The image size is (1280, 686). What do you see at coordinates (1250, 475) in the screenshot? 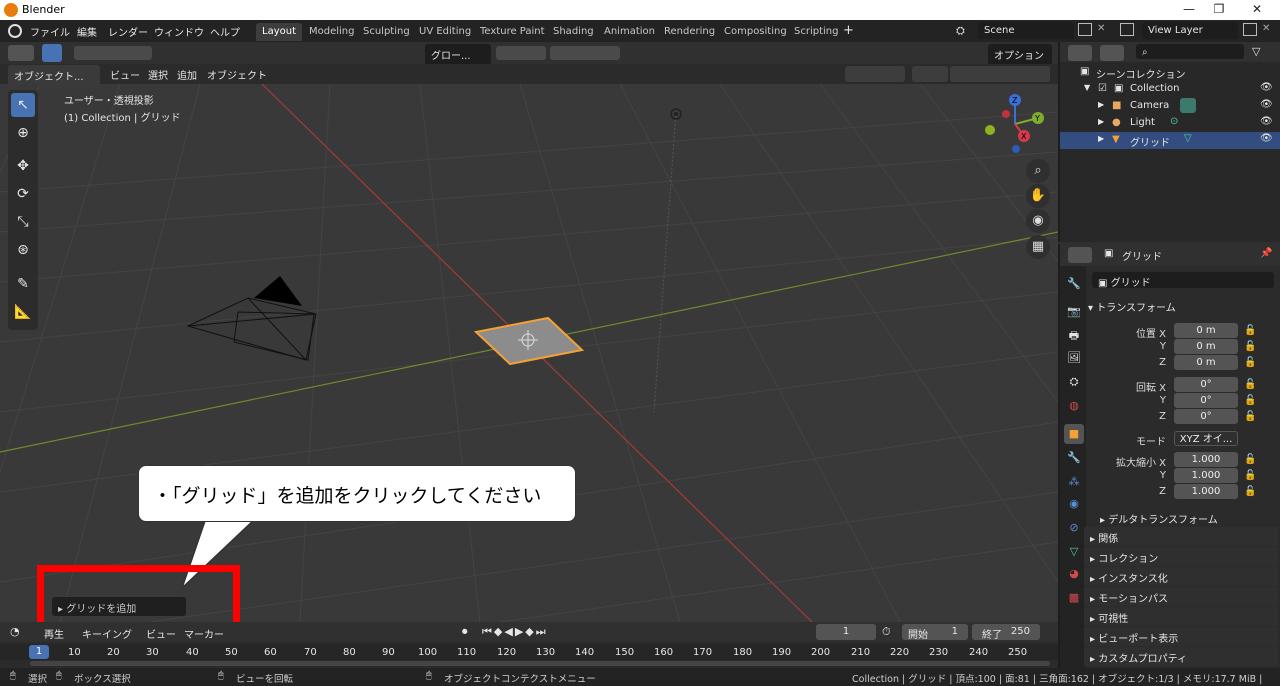
I see `lock-scale-y-icon: 🔓` at bounding box center [1250, 475].